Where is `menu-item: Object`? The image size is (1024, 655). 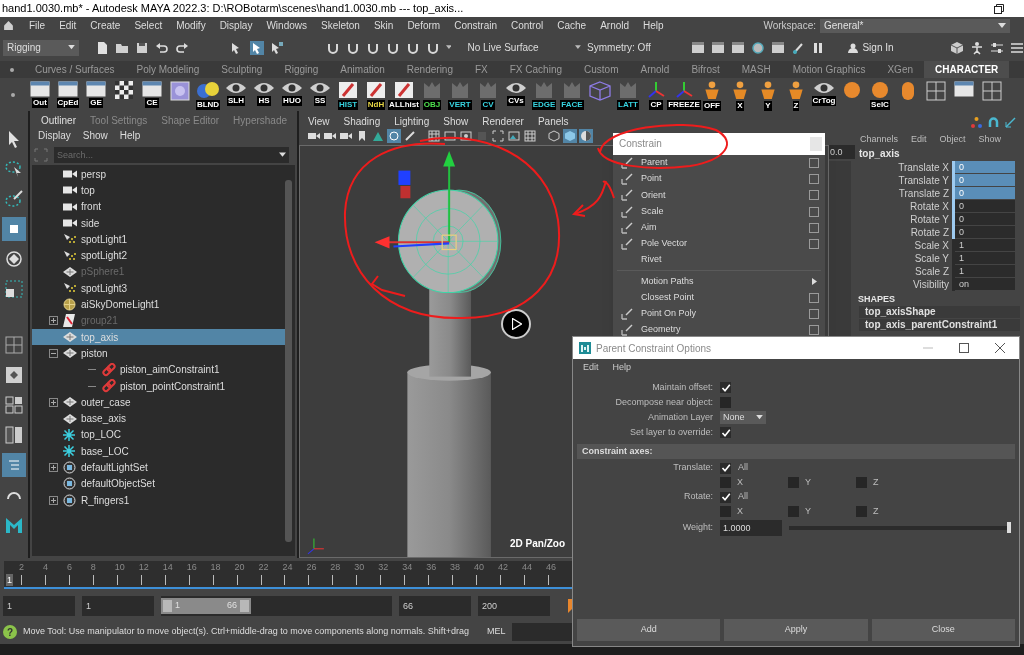 menu-item: Object is located at coordinates (952, 140).